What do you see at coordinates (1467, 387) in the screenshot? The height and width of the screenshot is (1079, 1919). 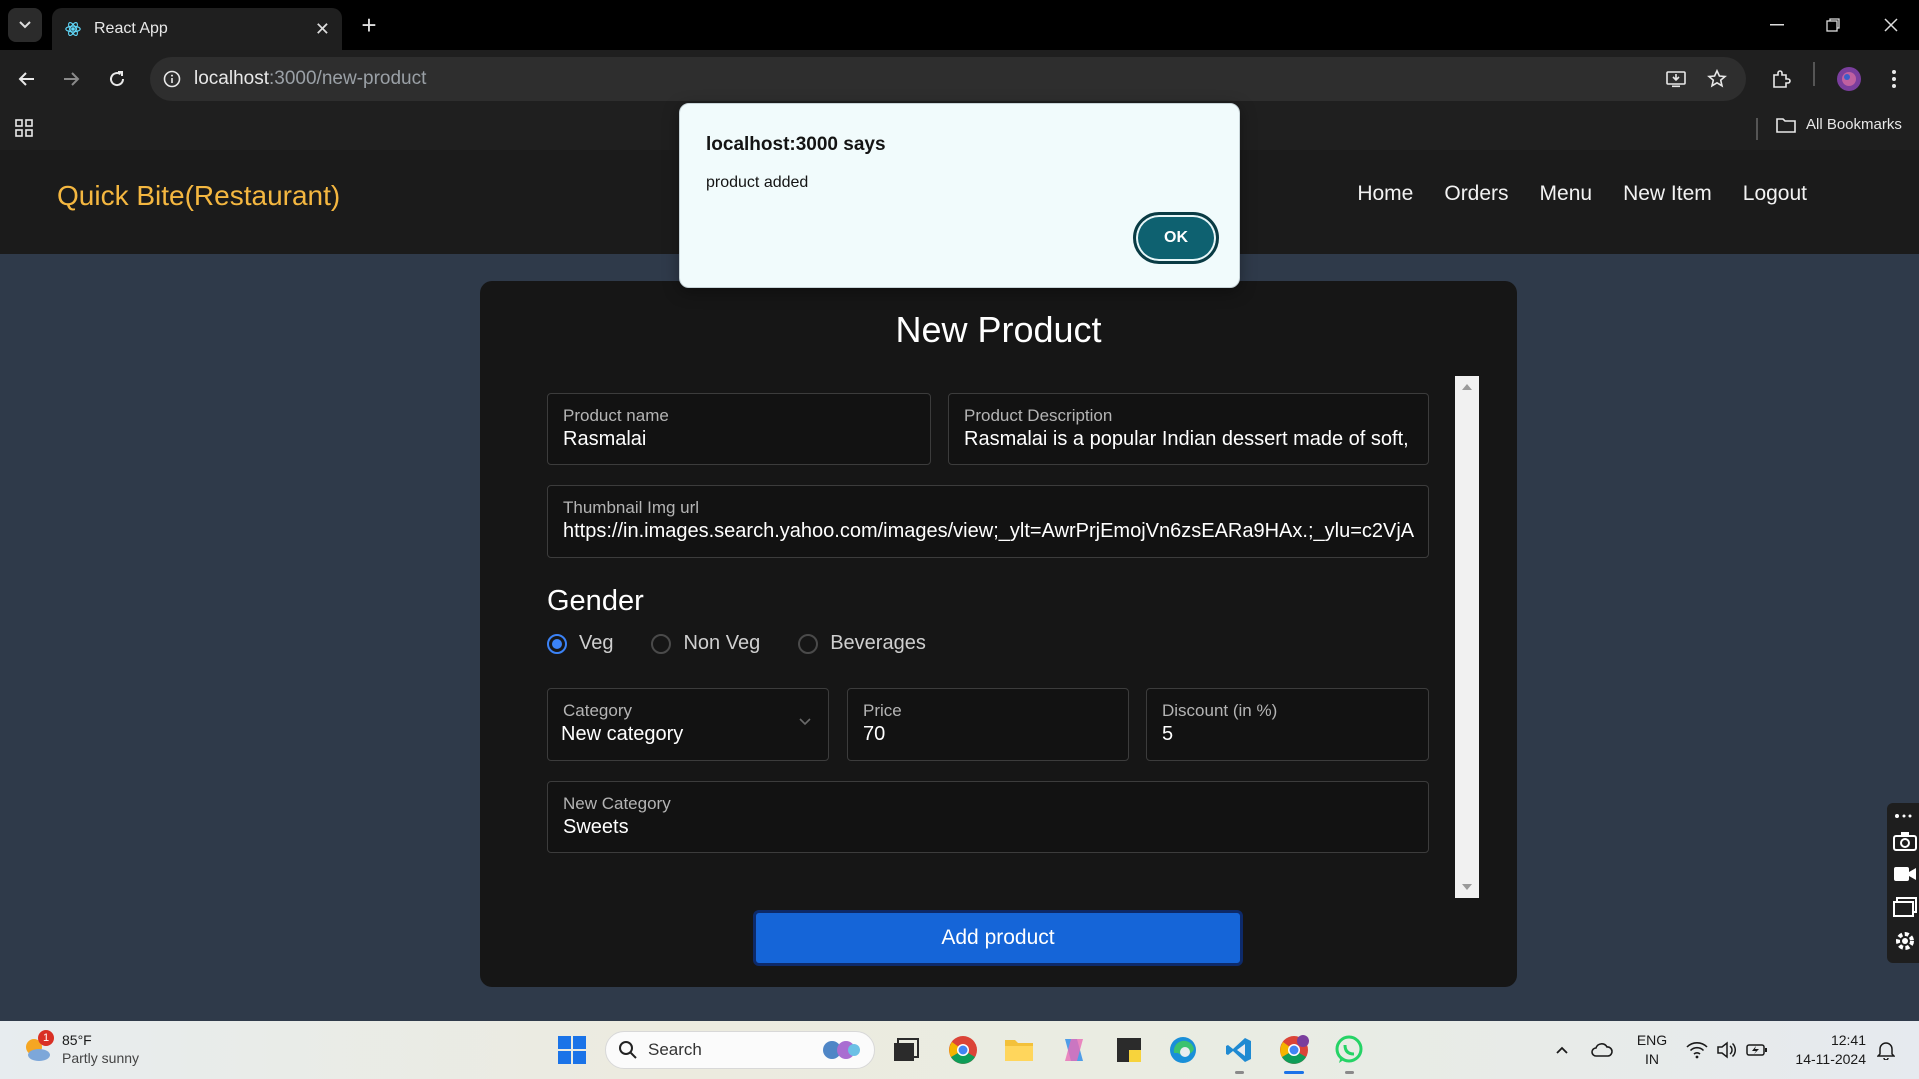 I see `scroll-up-arrow-icon` at bounding box center [1467, 387].